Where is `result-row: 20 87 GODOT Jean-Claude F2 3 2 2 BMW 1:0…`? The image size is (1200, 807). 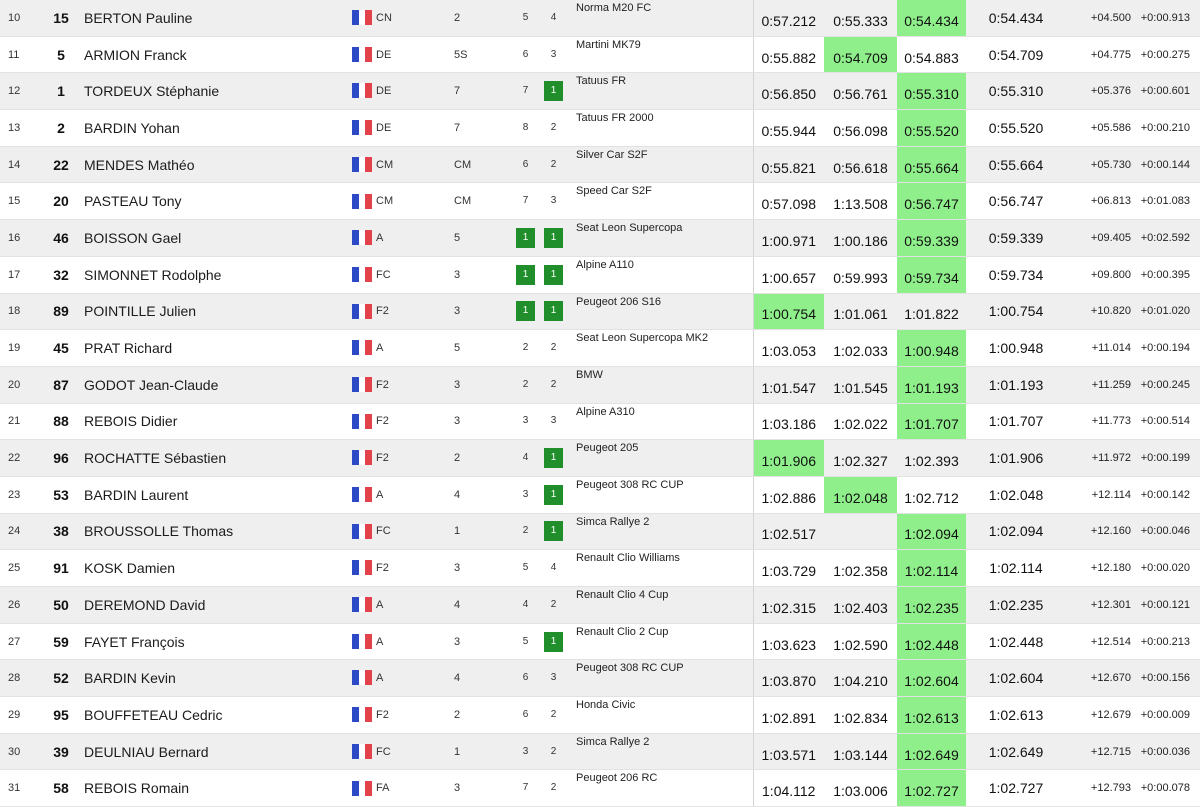 result-row: 20 87 GODOT Jean-Claude F2 3 2 2 BMW 1:0… is located at coordinates (600, 385).